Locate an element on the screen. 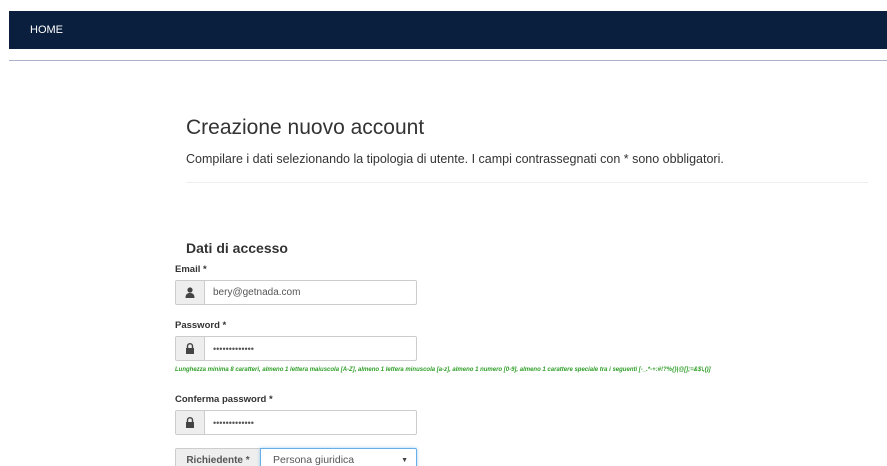 The width and height of the screenshot is (887, 466). navbar-divider is located at coordinates (448, 60).